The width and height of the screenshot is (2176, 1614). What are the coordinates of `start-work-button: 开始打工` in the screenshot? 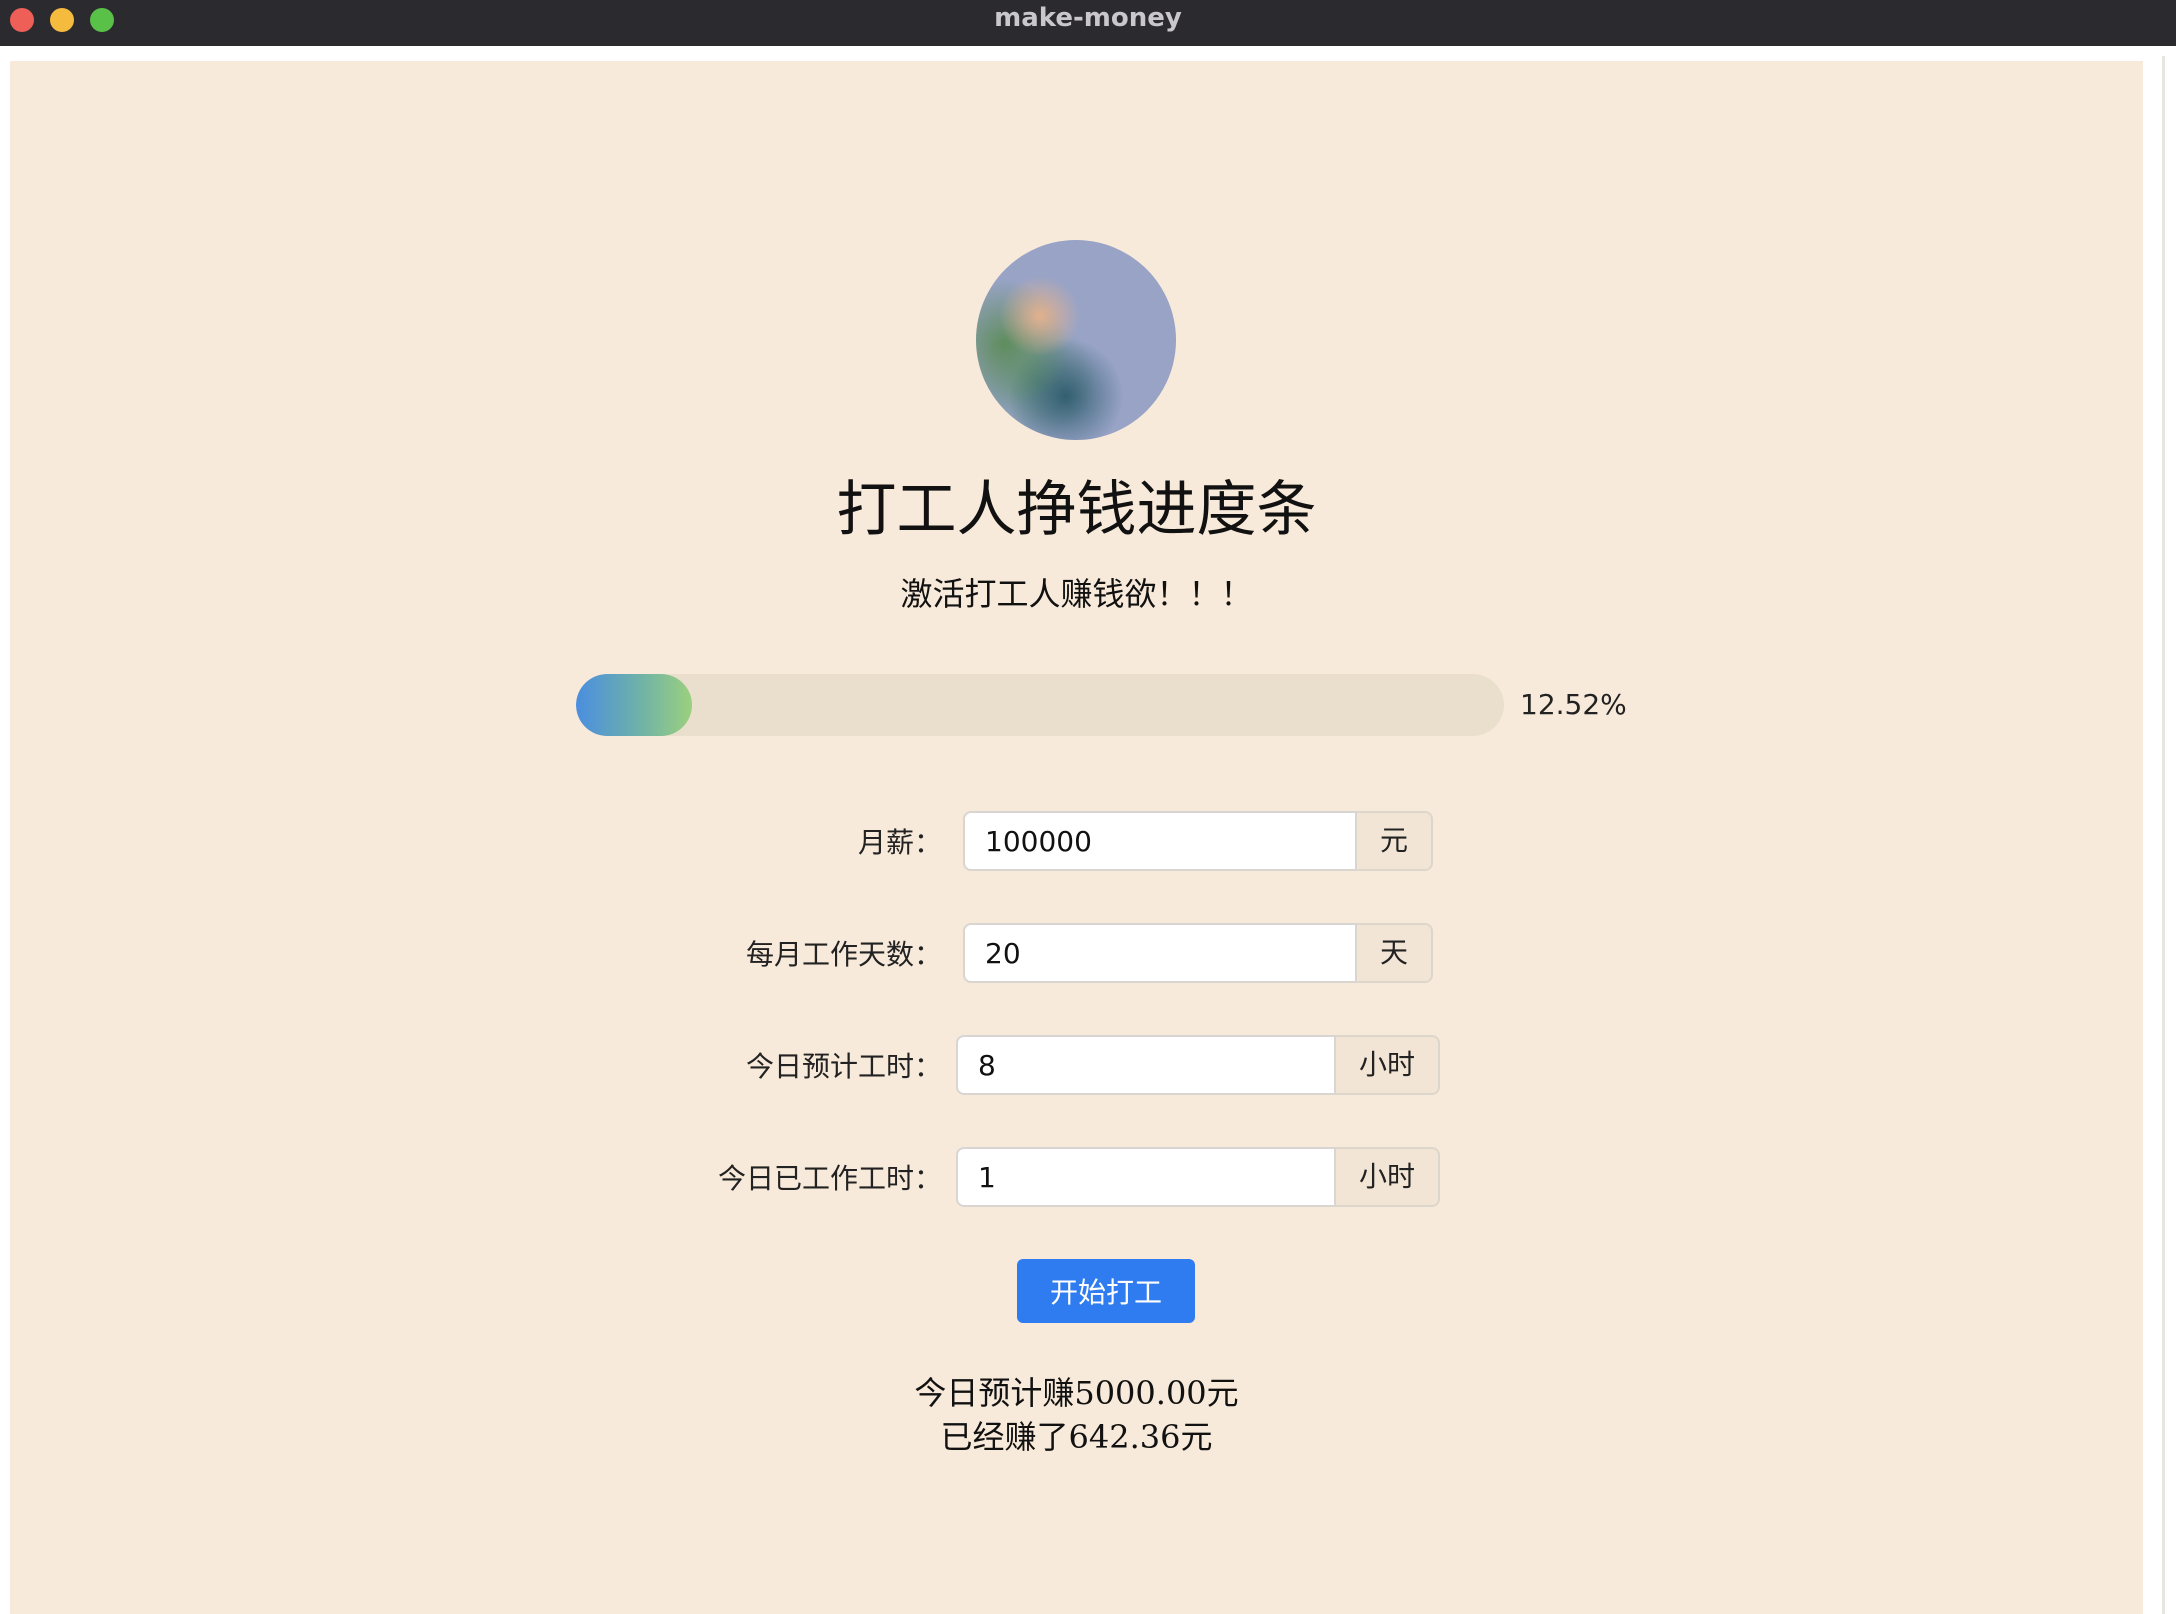 It's located at (1106, 1291).